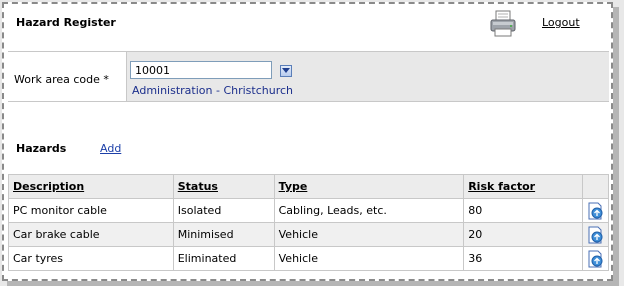 Image resolution: width=624 pixels, height=286 pixels. I want to click on column-header-type: Type, so click(369, 186).